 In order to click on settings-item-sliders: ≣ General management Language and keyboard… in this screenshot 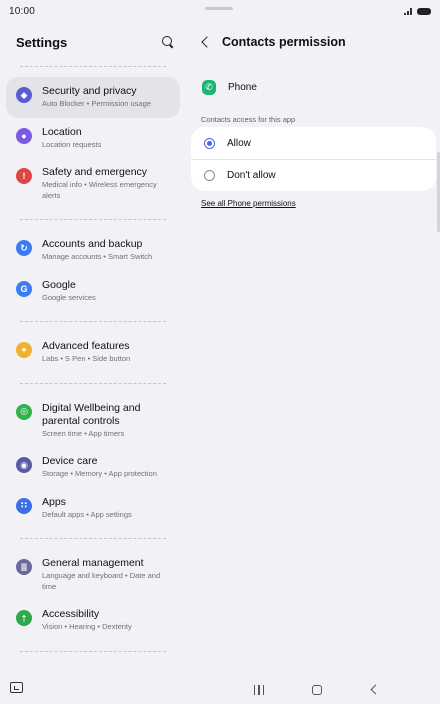, I will do `click(93, 574)`.